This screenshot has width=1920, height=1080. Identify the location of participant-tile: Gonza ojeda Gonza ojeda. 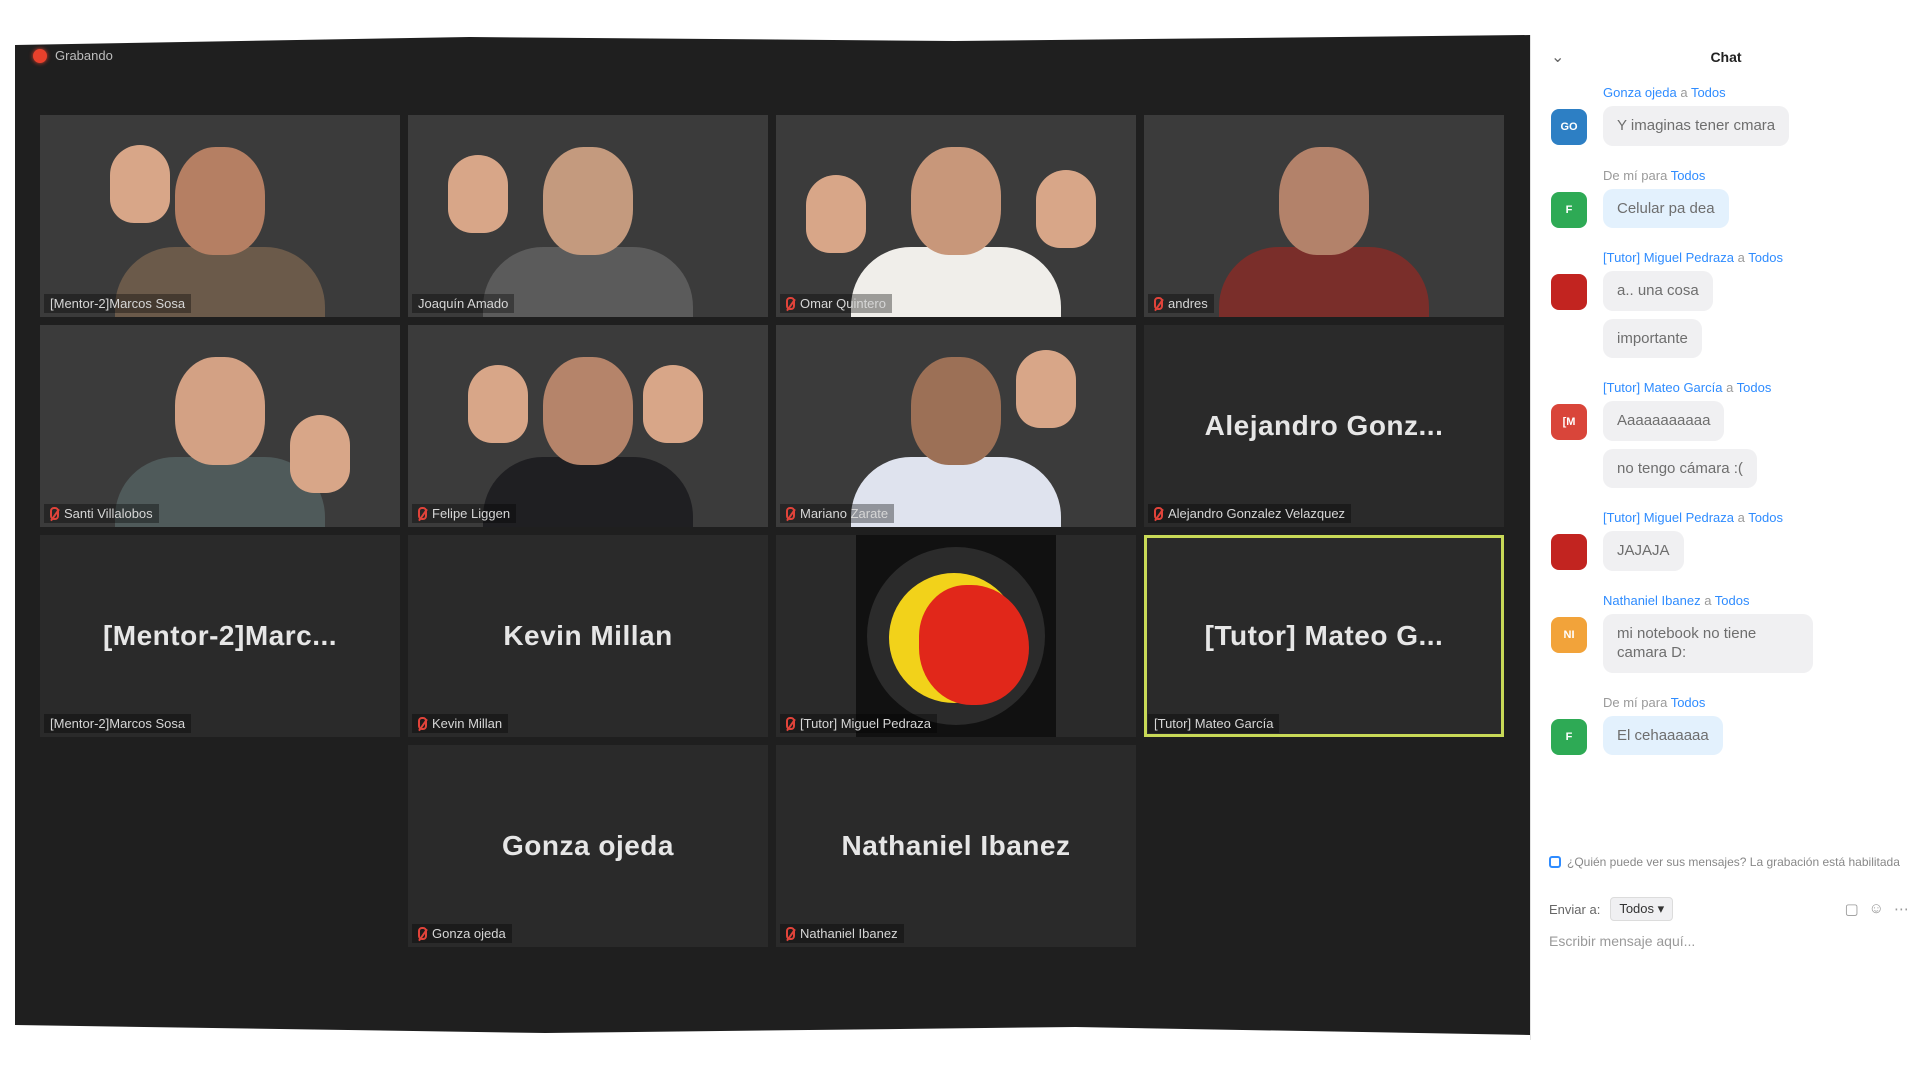
(588, 846).